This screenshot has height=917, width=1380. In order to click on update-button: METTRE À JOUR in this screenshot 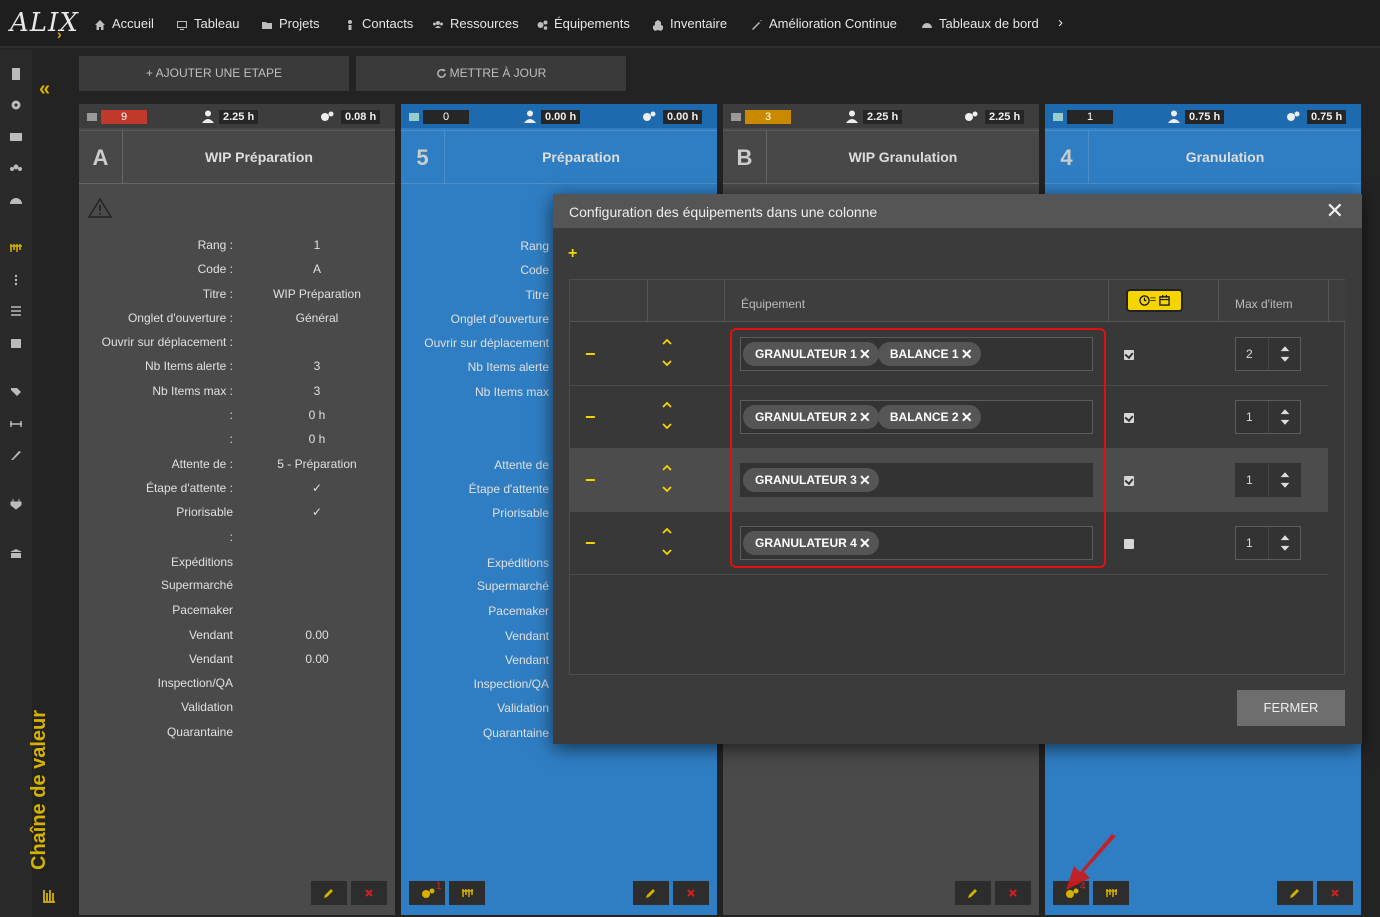, I will do `click(491, 73)`.